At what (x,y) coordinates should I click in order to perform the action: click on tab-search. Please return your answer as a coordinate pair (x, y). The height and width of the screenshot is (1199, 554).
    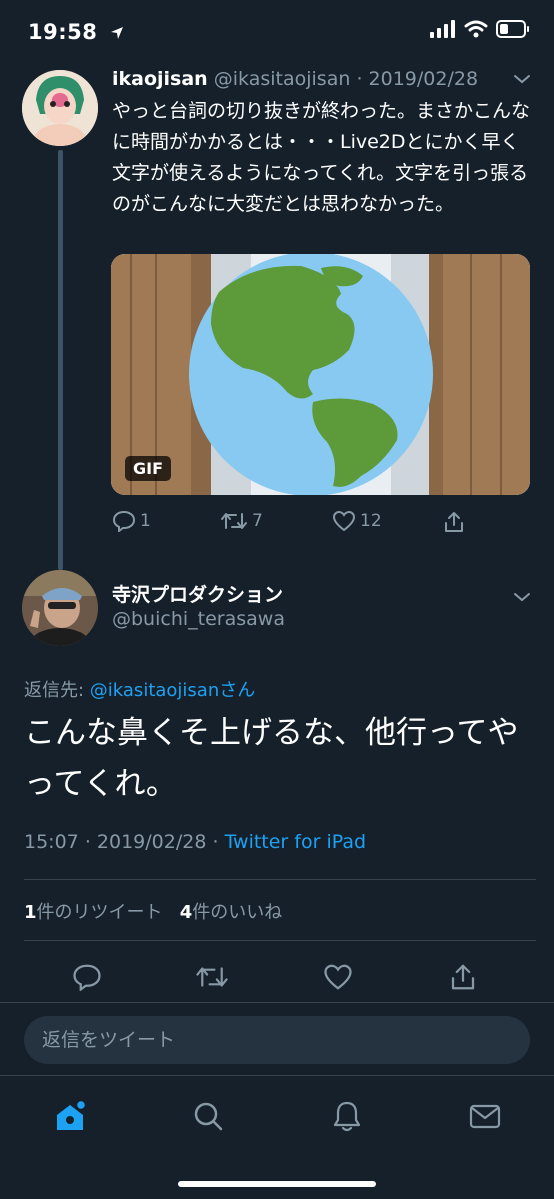
    Looking at the image, I should click on (208, 1116).